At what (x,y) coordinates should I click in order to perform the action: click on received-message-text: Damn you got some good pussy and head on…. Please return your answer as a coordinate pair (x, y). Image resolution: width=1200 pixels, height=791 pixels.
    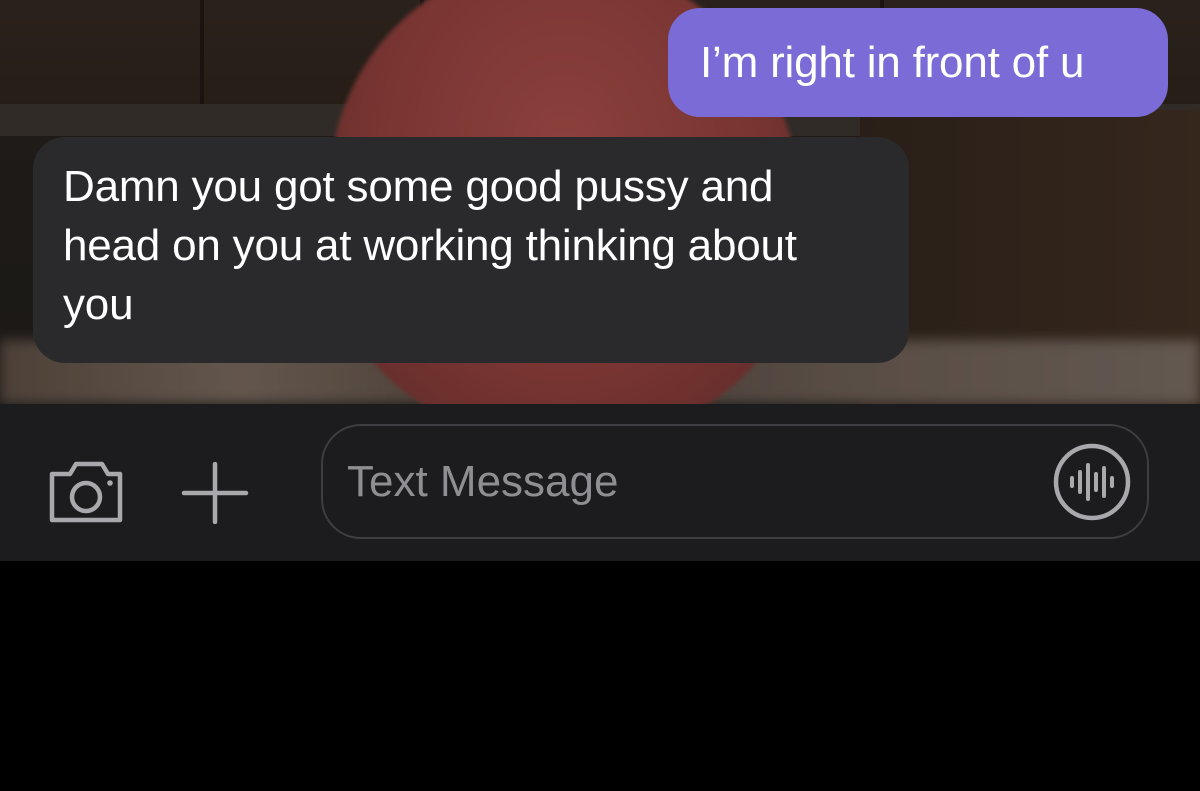
    Looking at the image, I should click on (430, 245).